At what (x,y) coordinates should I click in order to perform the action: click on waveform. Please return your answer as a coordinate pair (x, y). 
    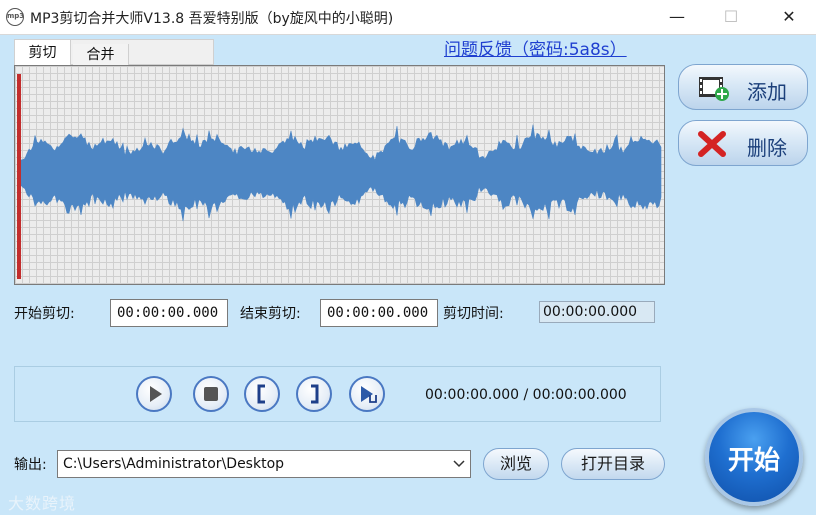
    Looking at the image, I should click on (341, 173).